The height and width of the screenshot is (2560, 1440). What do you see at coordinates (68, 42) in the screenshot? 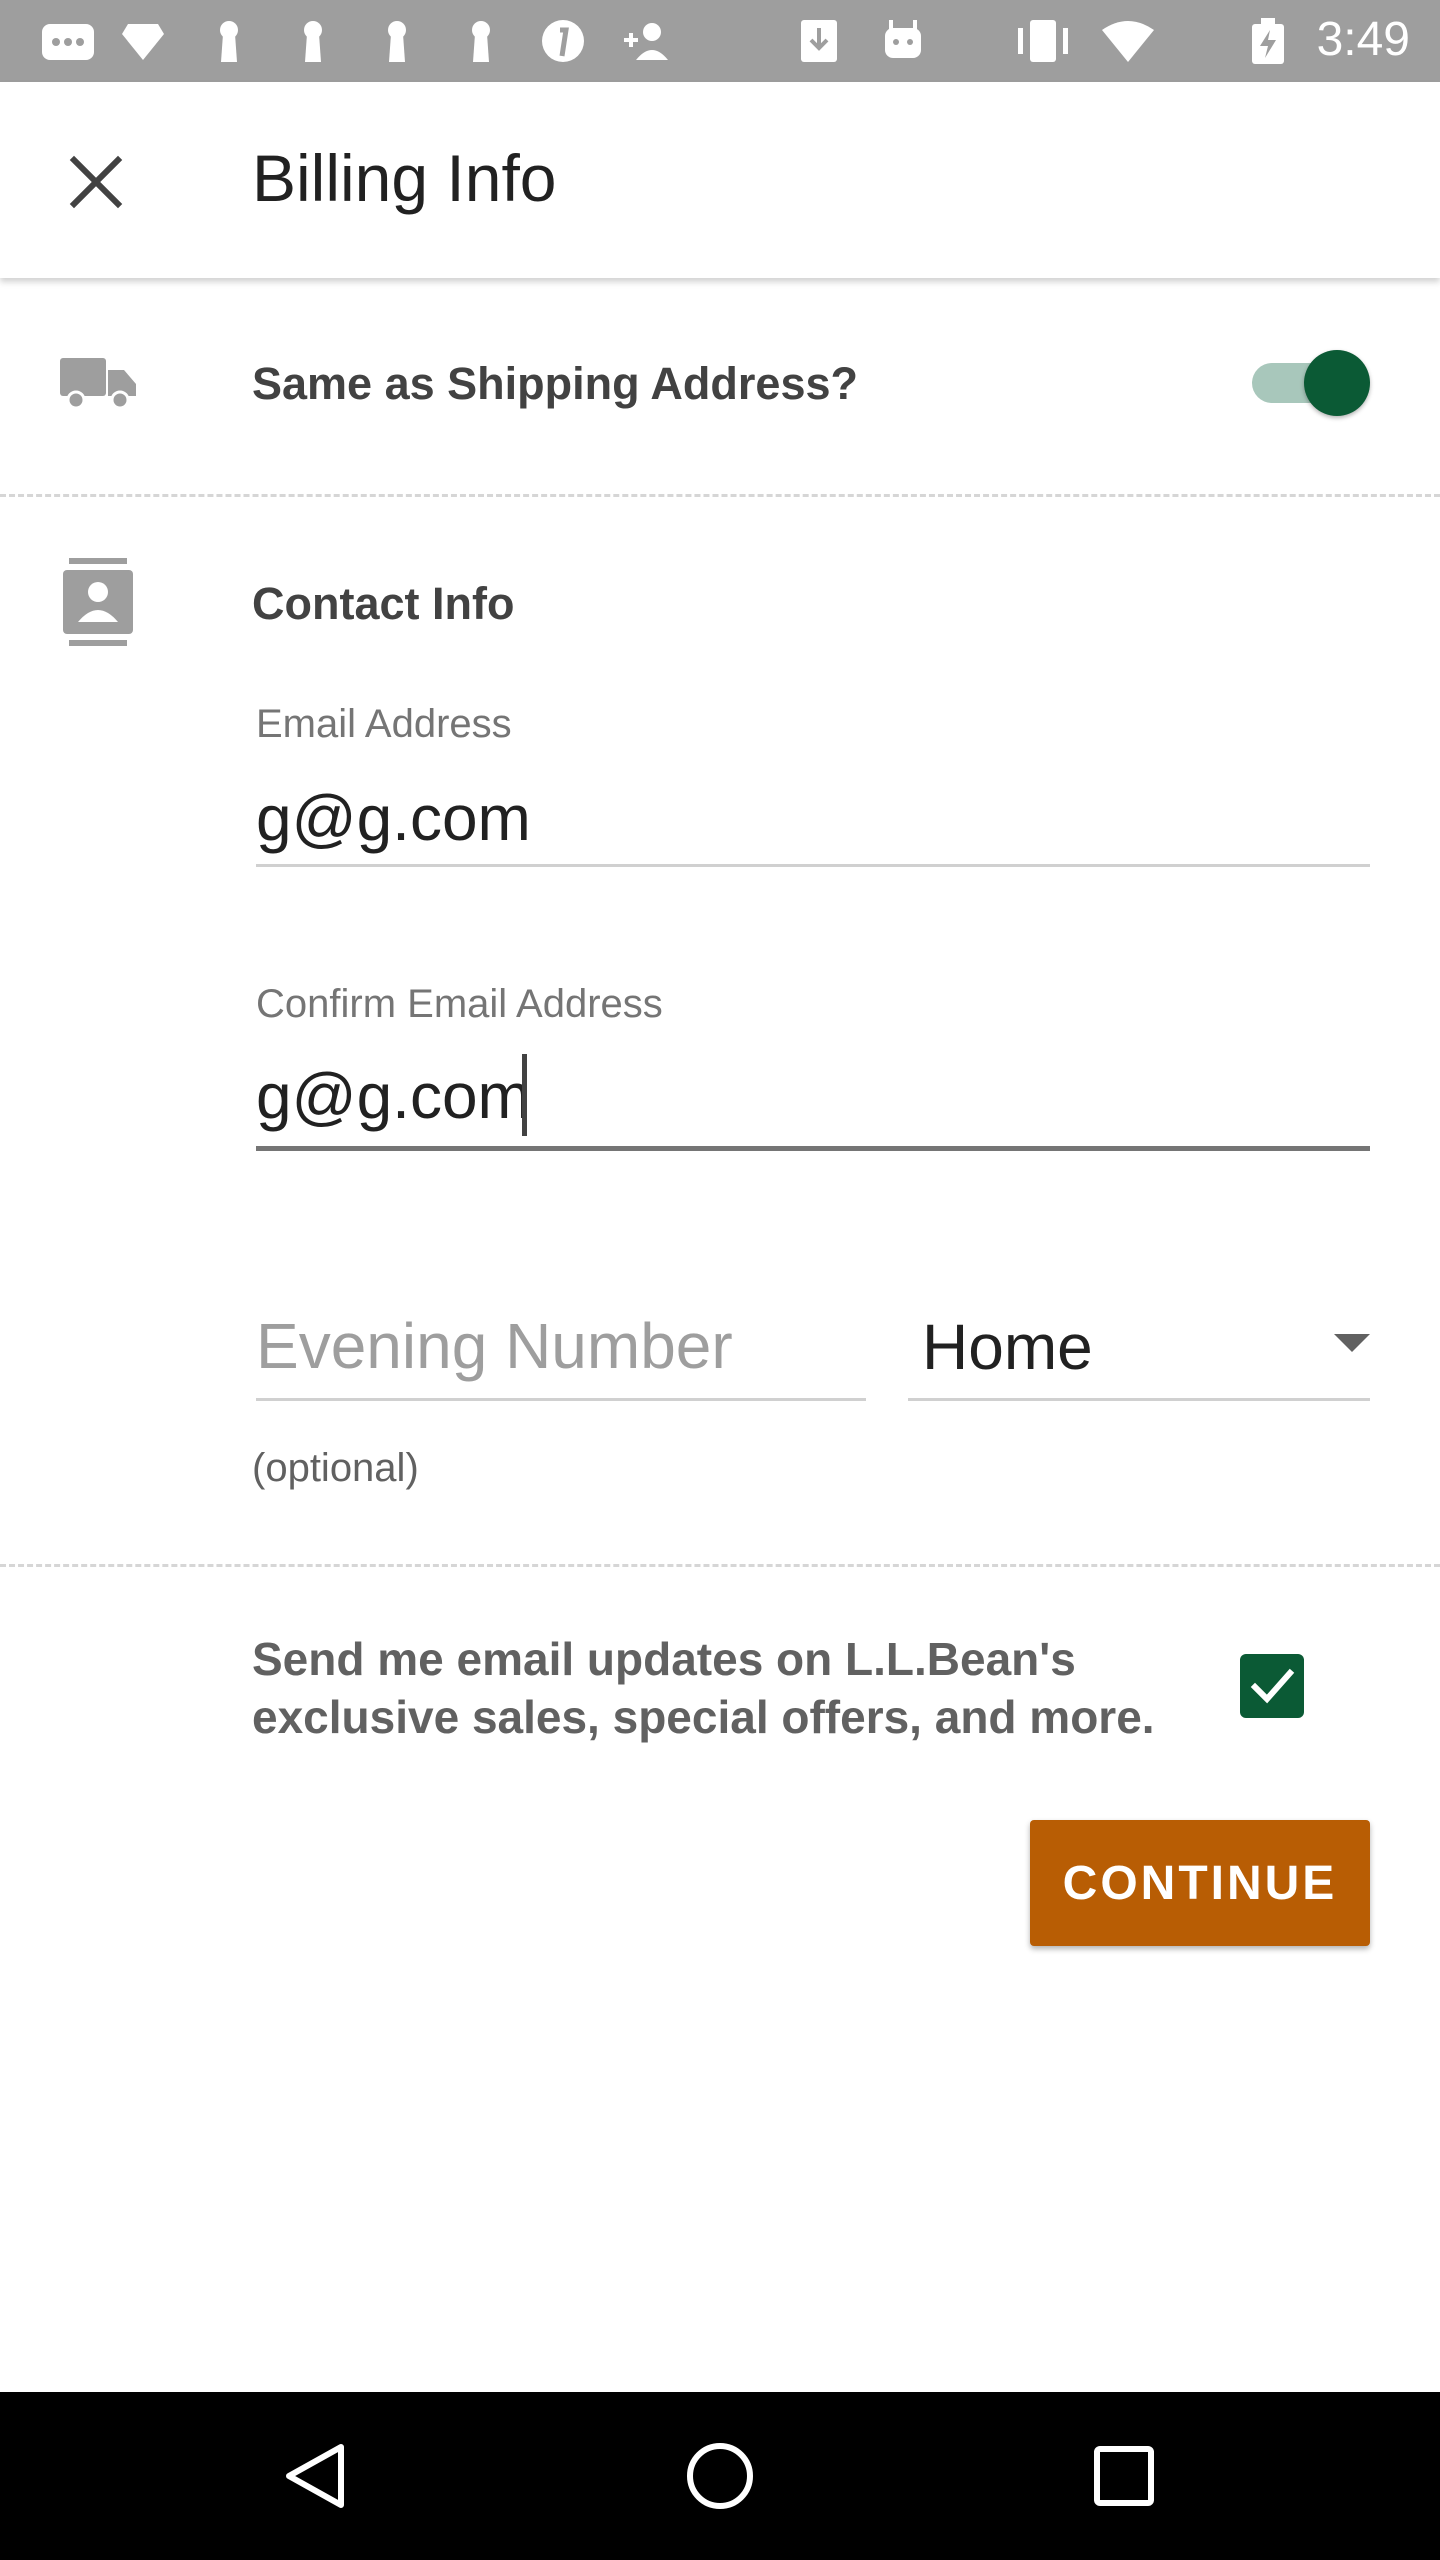
I see `messages-icon` at bounding box center [68, 42].